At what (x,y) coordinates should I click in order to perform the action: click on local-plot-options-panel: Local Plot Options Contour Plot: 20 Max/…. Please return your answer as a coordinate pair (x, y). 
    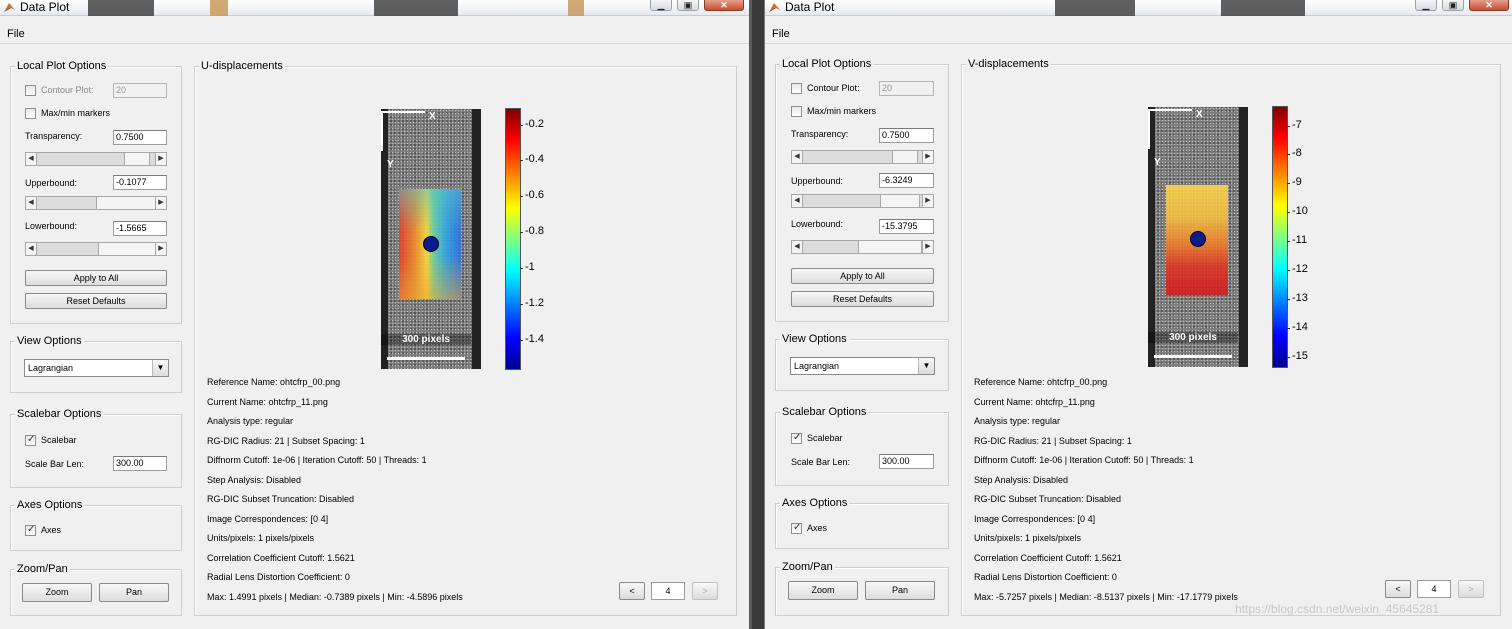
    Looking at the image, I should click on (96, 192).